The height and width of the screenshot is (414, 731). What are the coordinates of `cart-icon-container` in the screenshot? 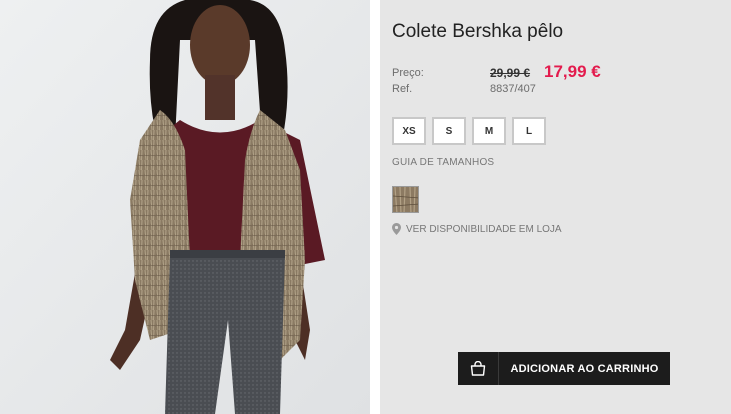 It's located at (478, 368).